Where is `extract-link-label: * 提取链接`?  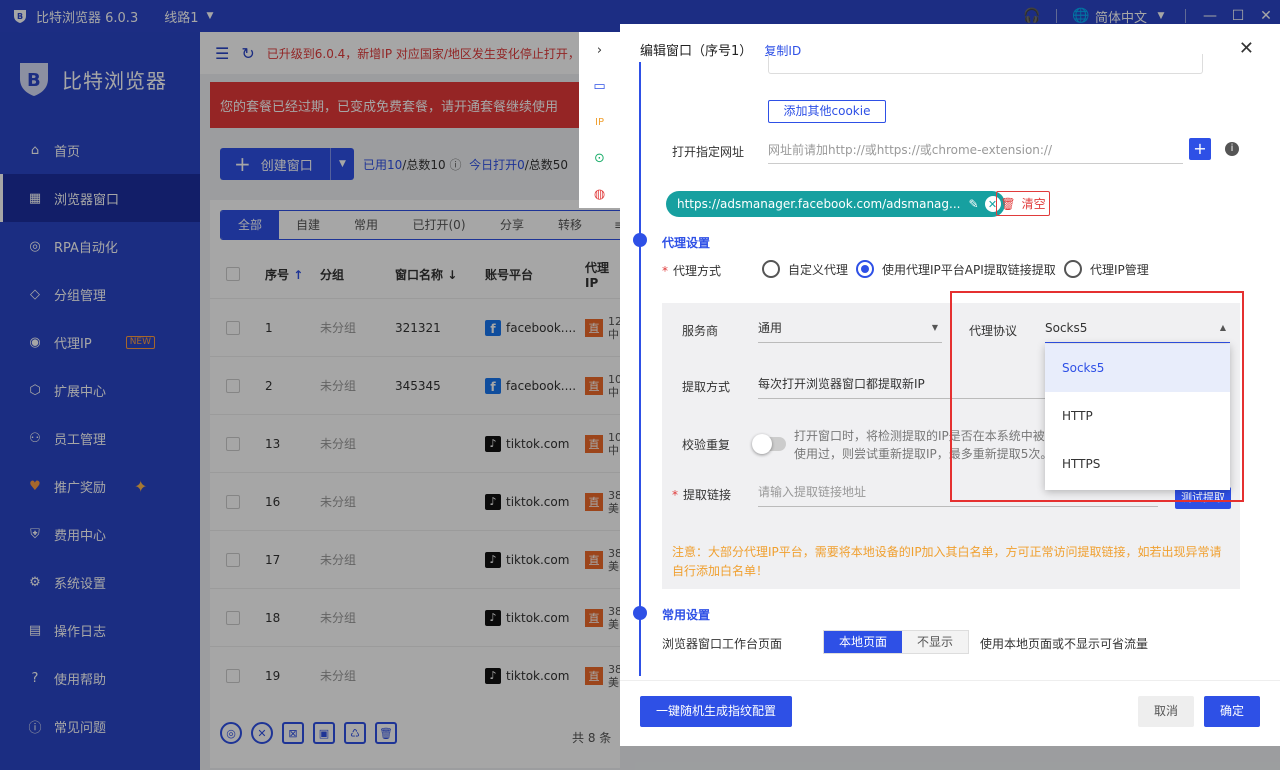 extract-link-label: * 提取链接 is located at coordinates (701, 494).